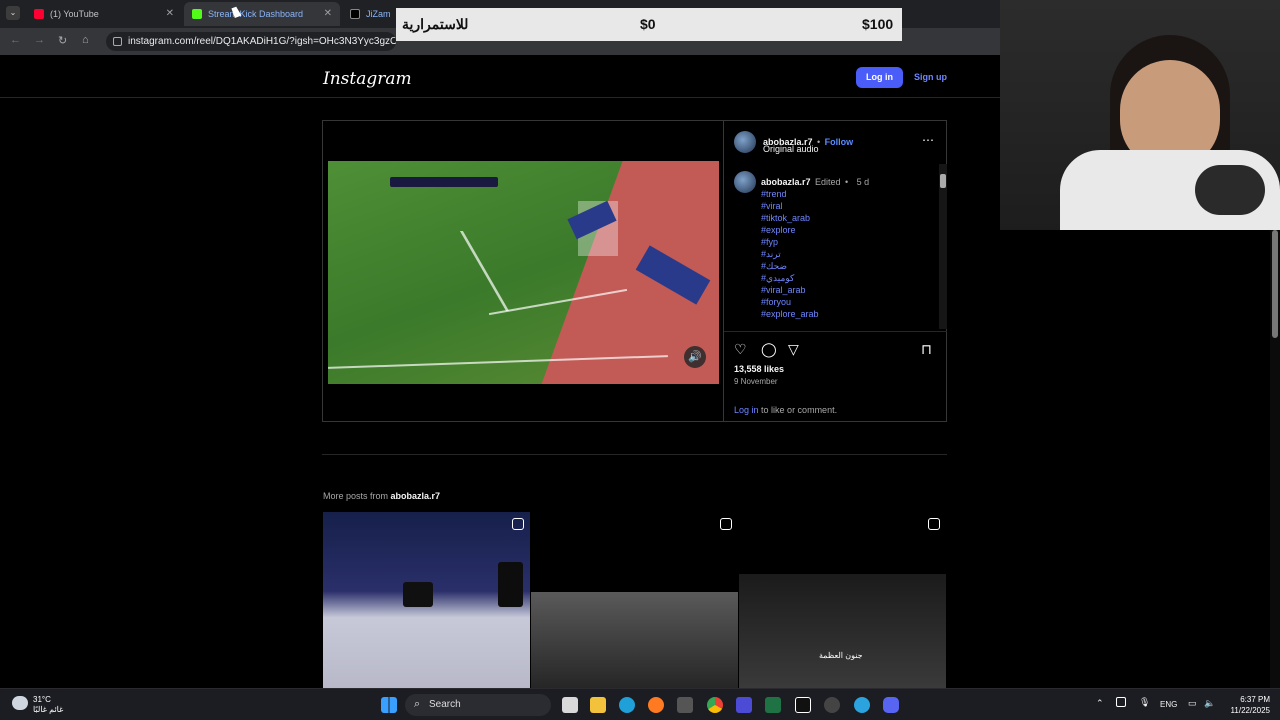  I want to click on firefox-icon, so click(656, 705).